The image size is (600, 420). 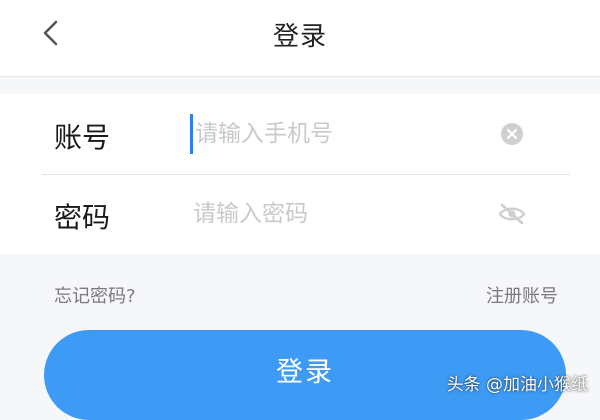 What do you see at coordinates (95, 295) in the screenshot?
I see `forgot-password-link: 忘记密码?` at bounding box center [95, 295].